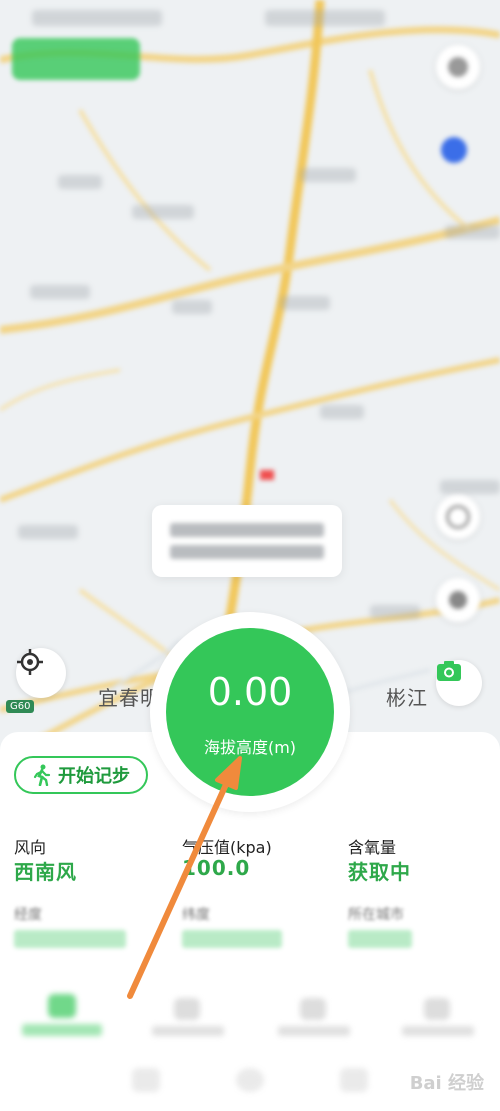 The image size is (500, 1111). Describe the element at coordinates (250, 747) in the screenshot. I see `altitude-label: 海拔高度(m)` at that location.